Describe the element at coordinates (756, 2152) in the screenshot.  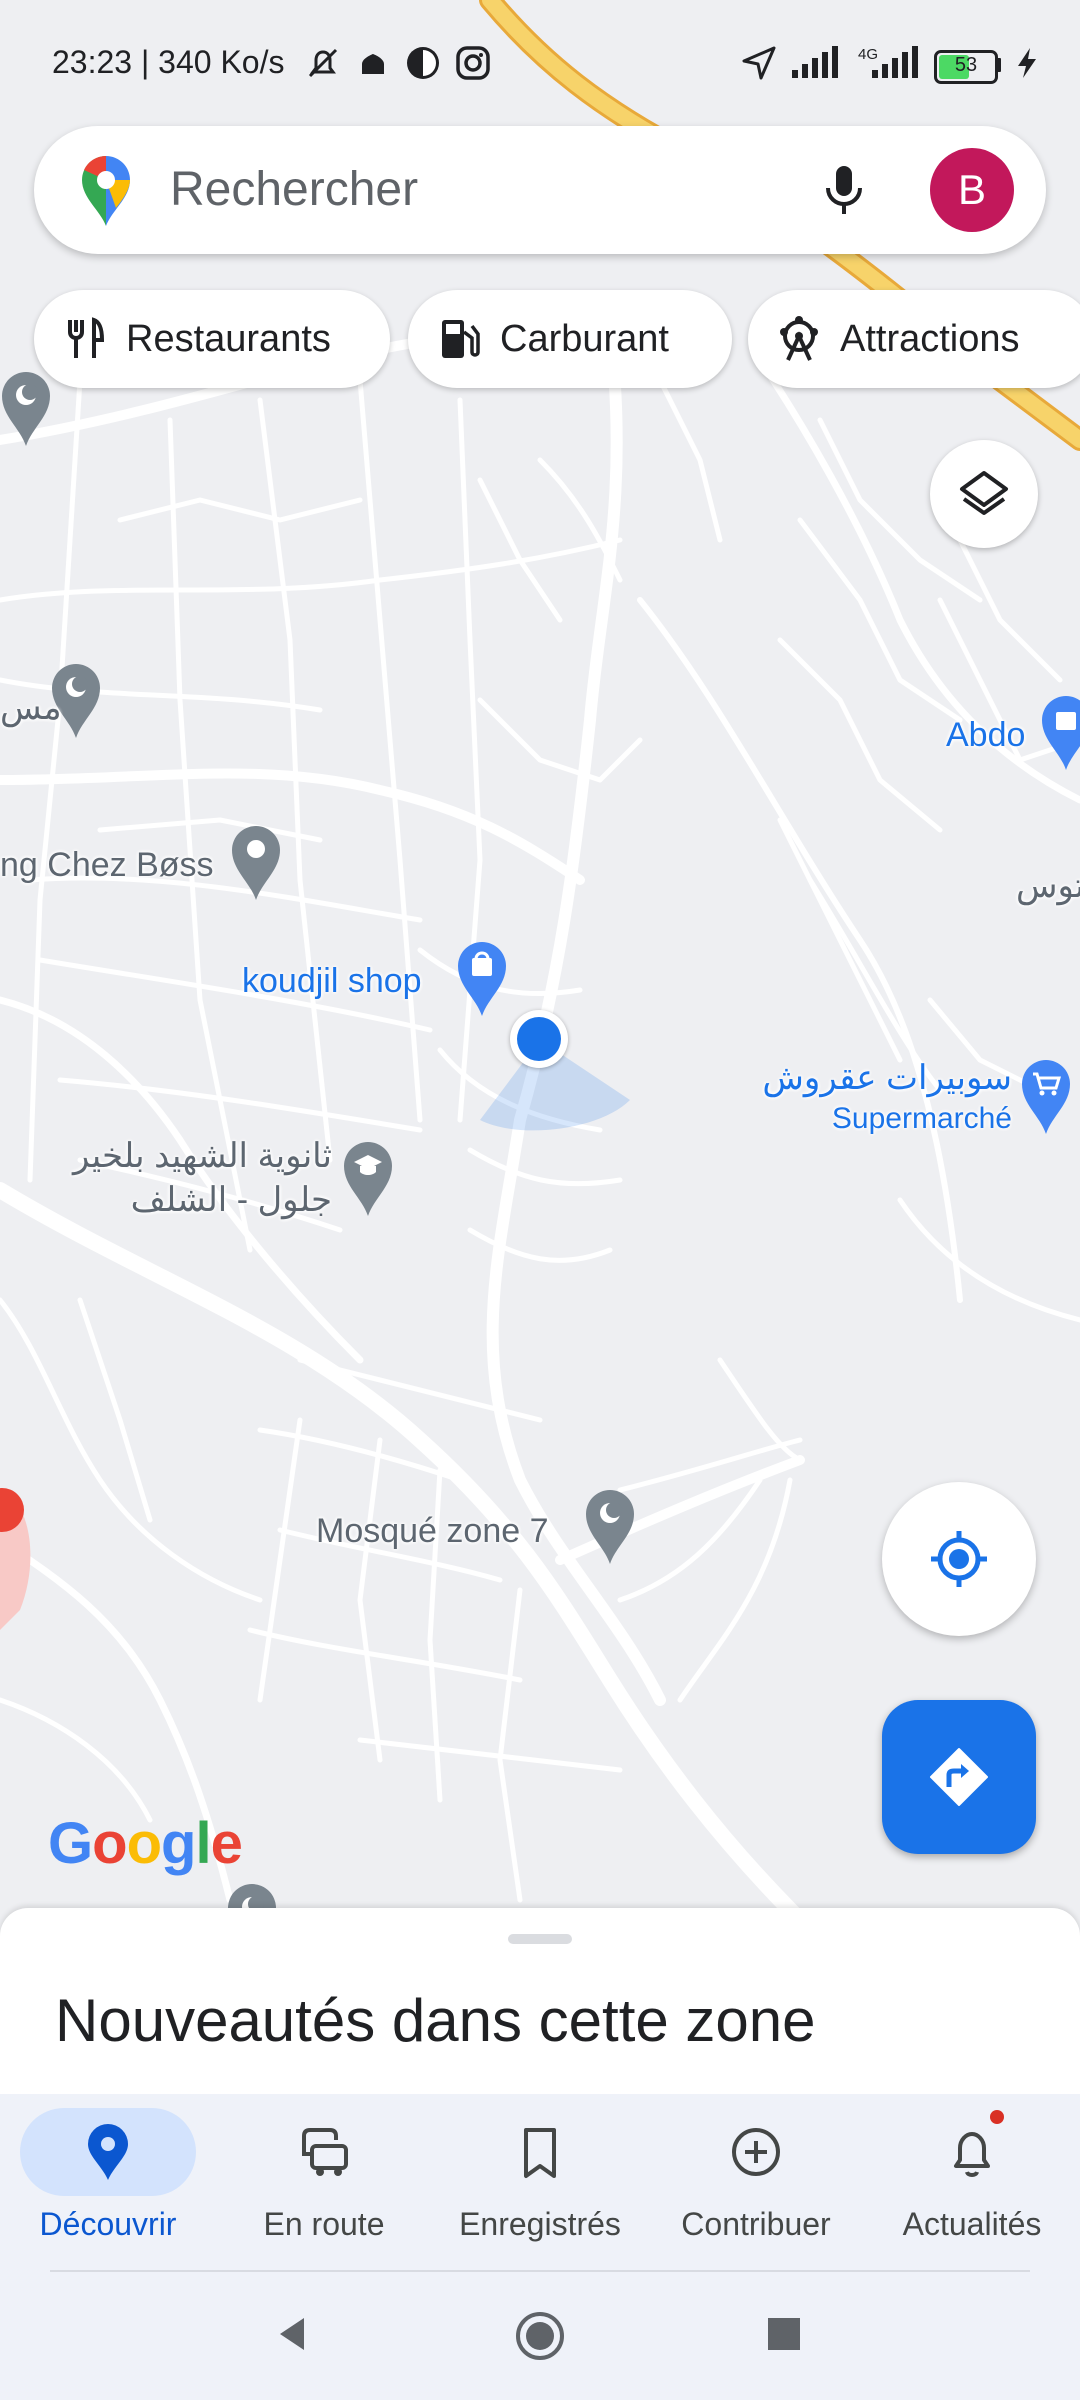
I see `add-circle-icon` at that location.